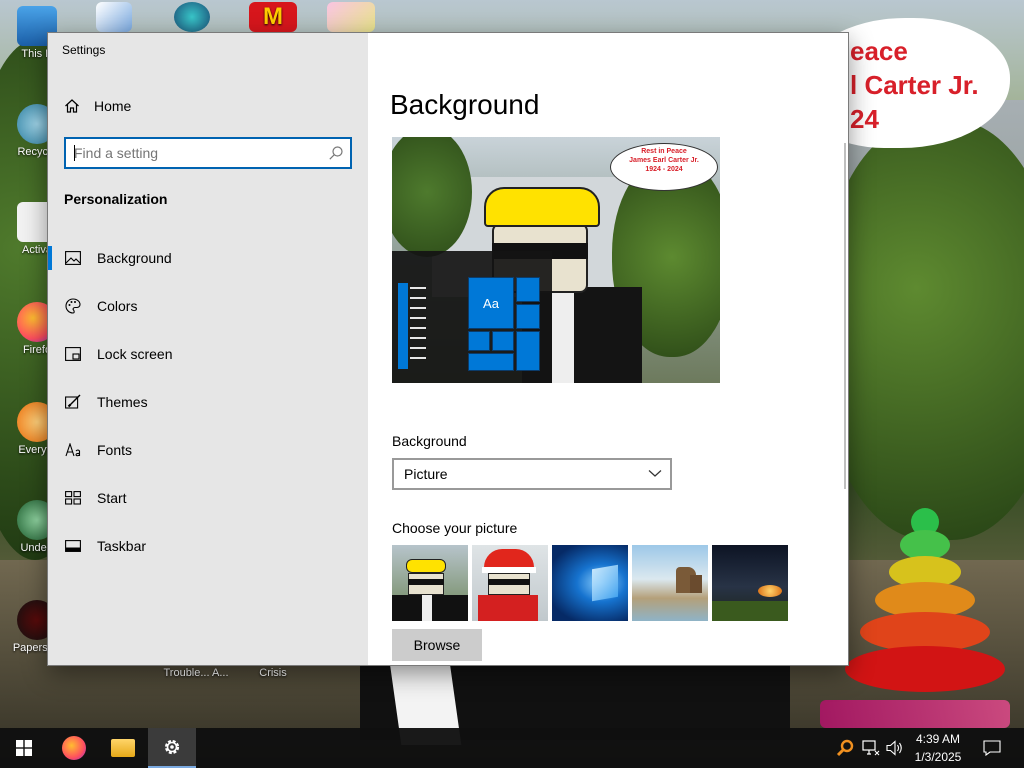  I want to click on preview-bubble-line: Rest in Peace, so click(664, 151).